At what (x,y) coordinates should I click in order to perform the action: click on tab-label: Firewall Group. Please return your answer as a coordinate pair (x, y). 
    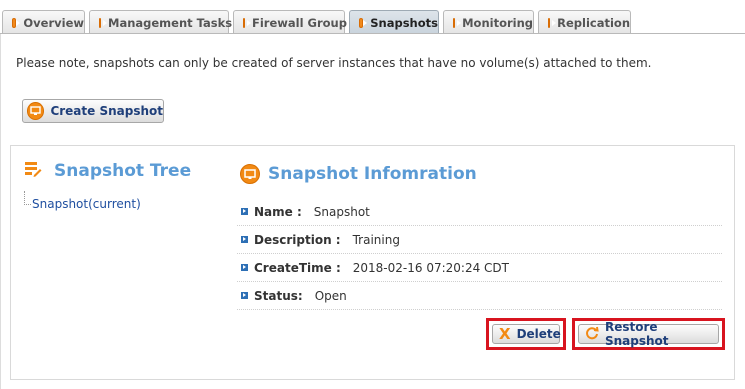
    Looking at the image, I should click on (299, 22).